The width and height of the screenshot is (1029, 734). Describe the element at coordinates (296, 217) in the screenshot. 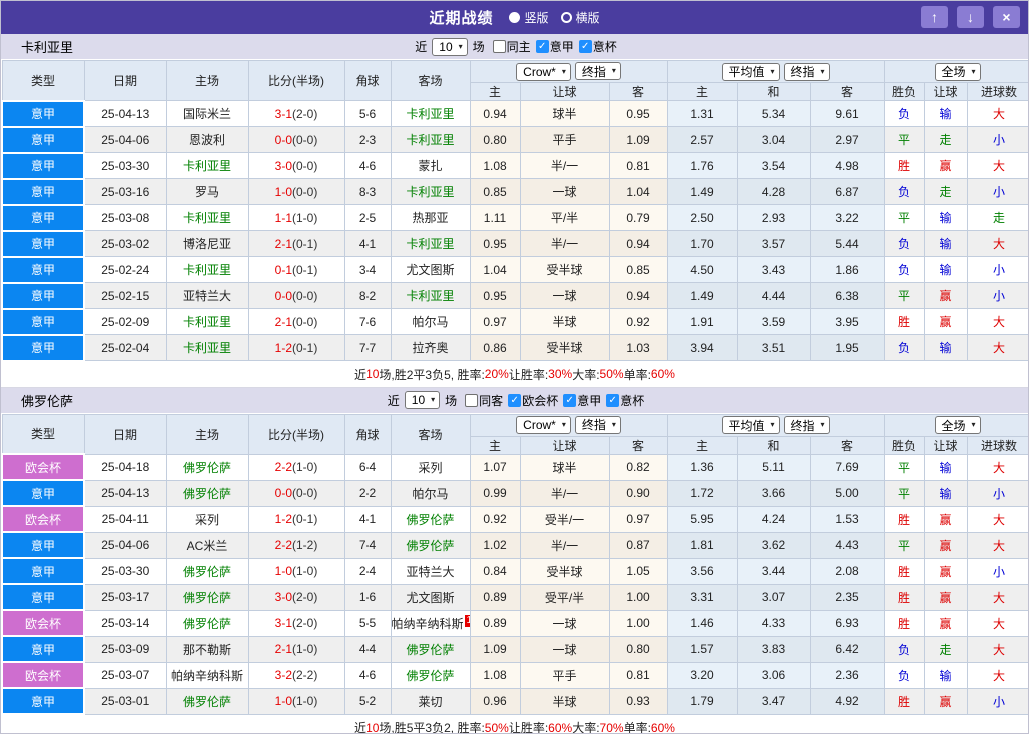

I see `score-cell: 1-1(1-0)` at that location.